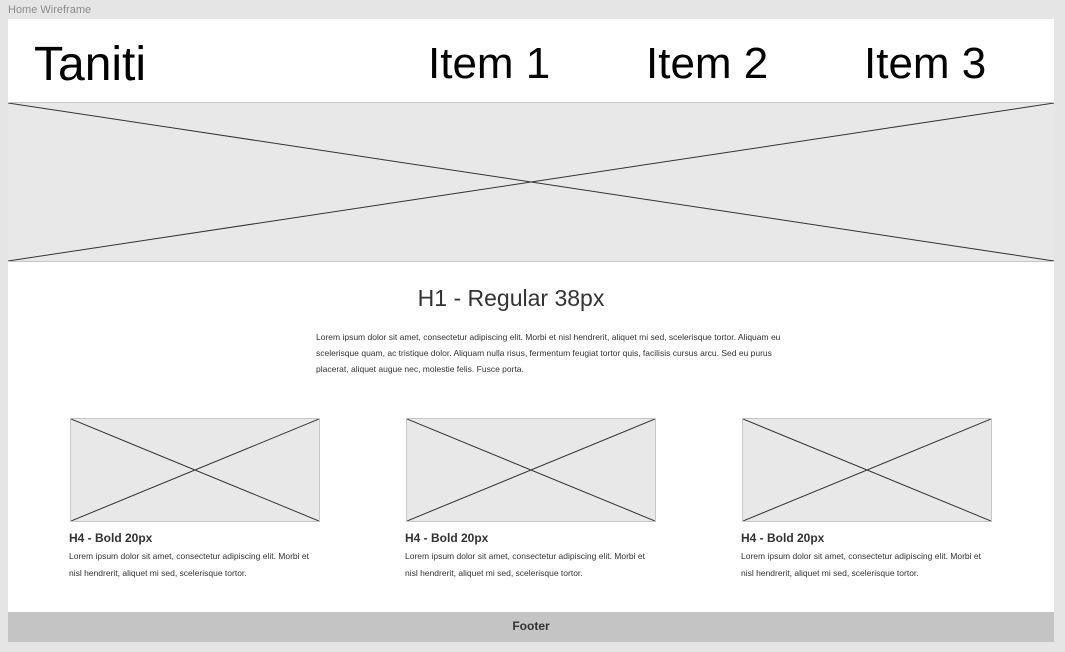 The image size is (1065, 652). What do you see at coordinates (50, 10) in the screenshot?
I see `frame-label: Home Wireframe` at bounding box center [50, 10].